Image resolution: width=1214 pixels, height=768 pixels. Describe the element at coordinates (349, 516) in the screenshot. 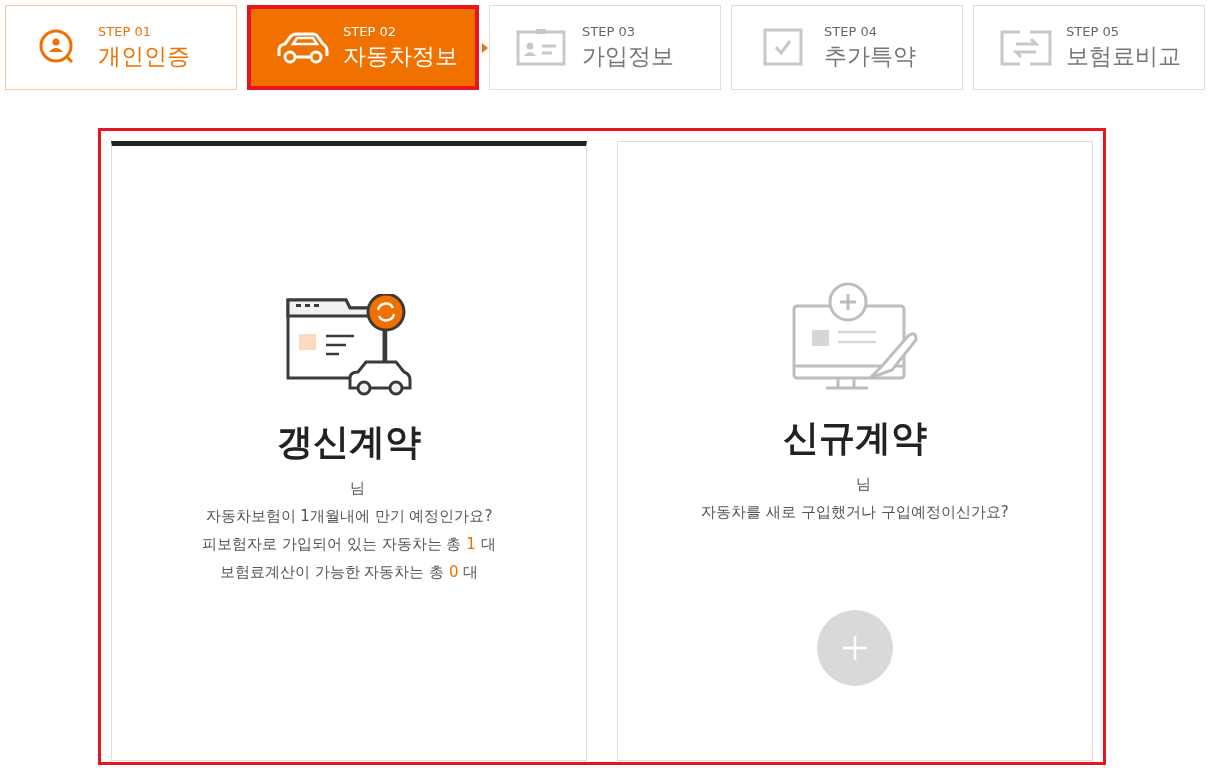

I see `card-description: 자동차보험이 1개월내에 만기 예정인가요?` at that location.